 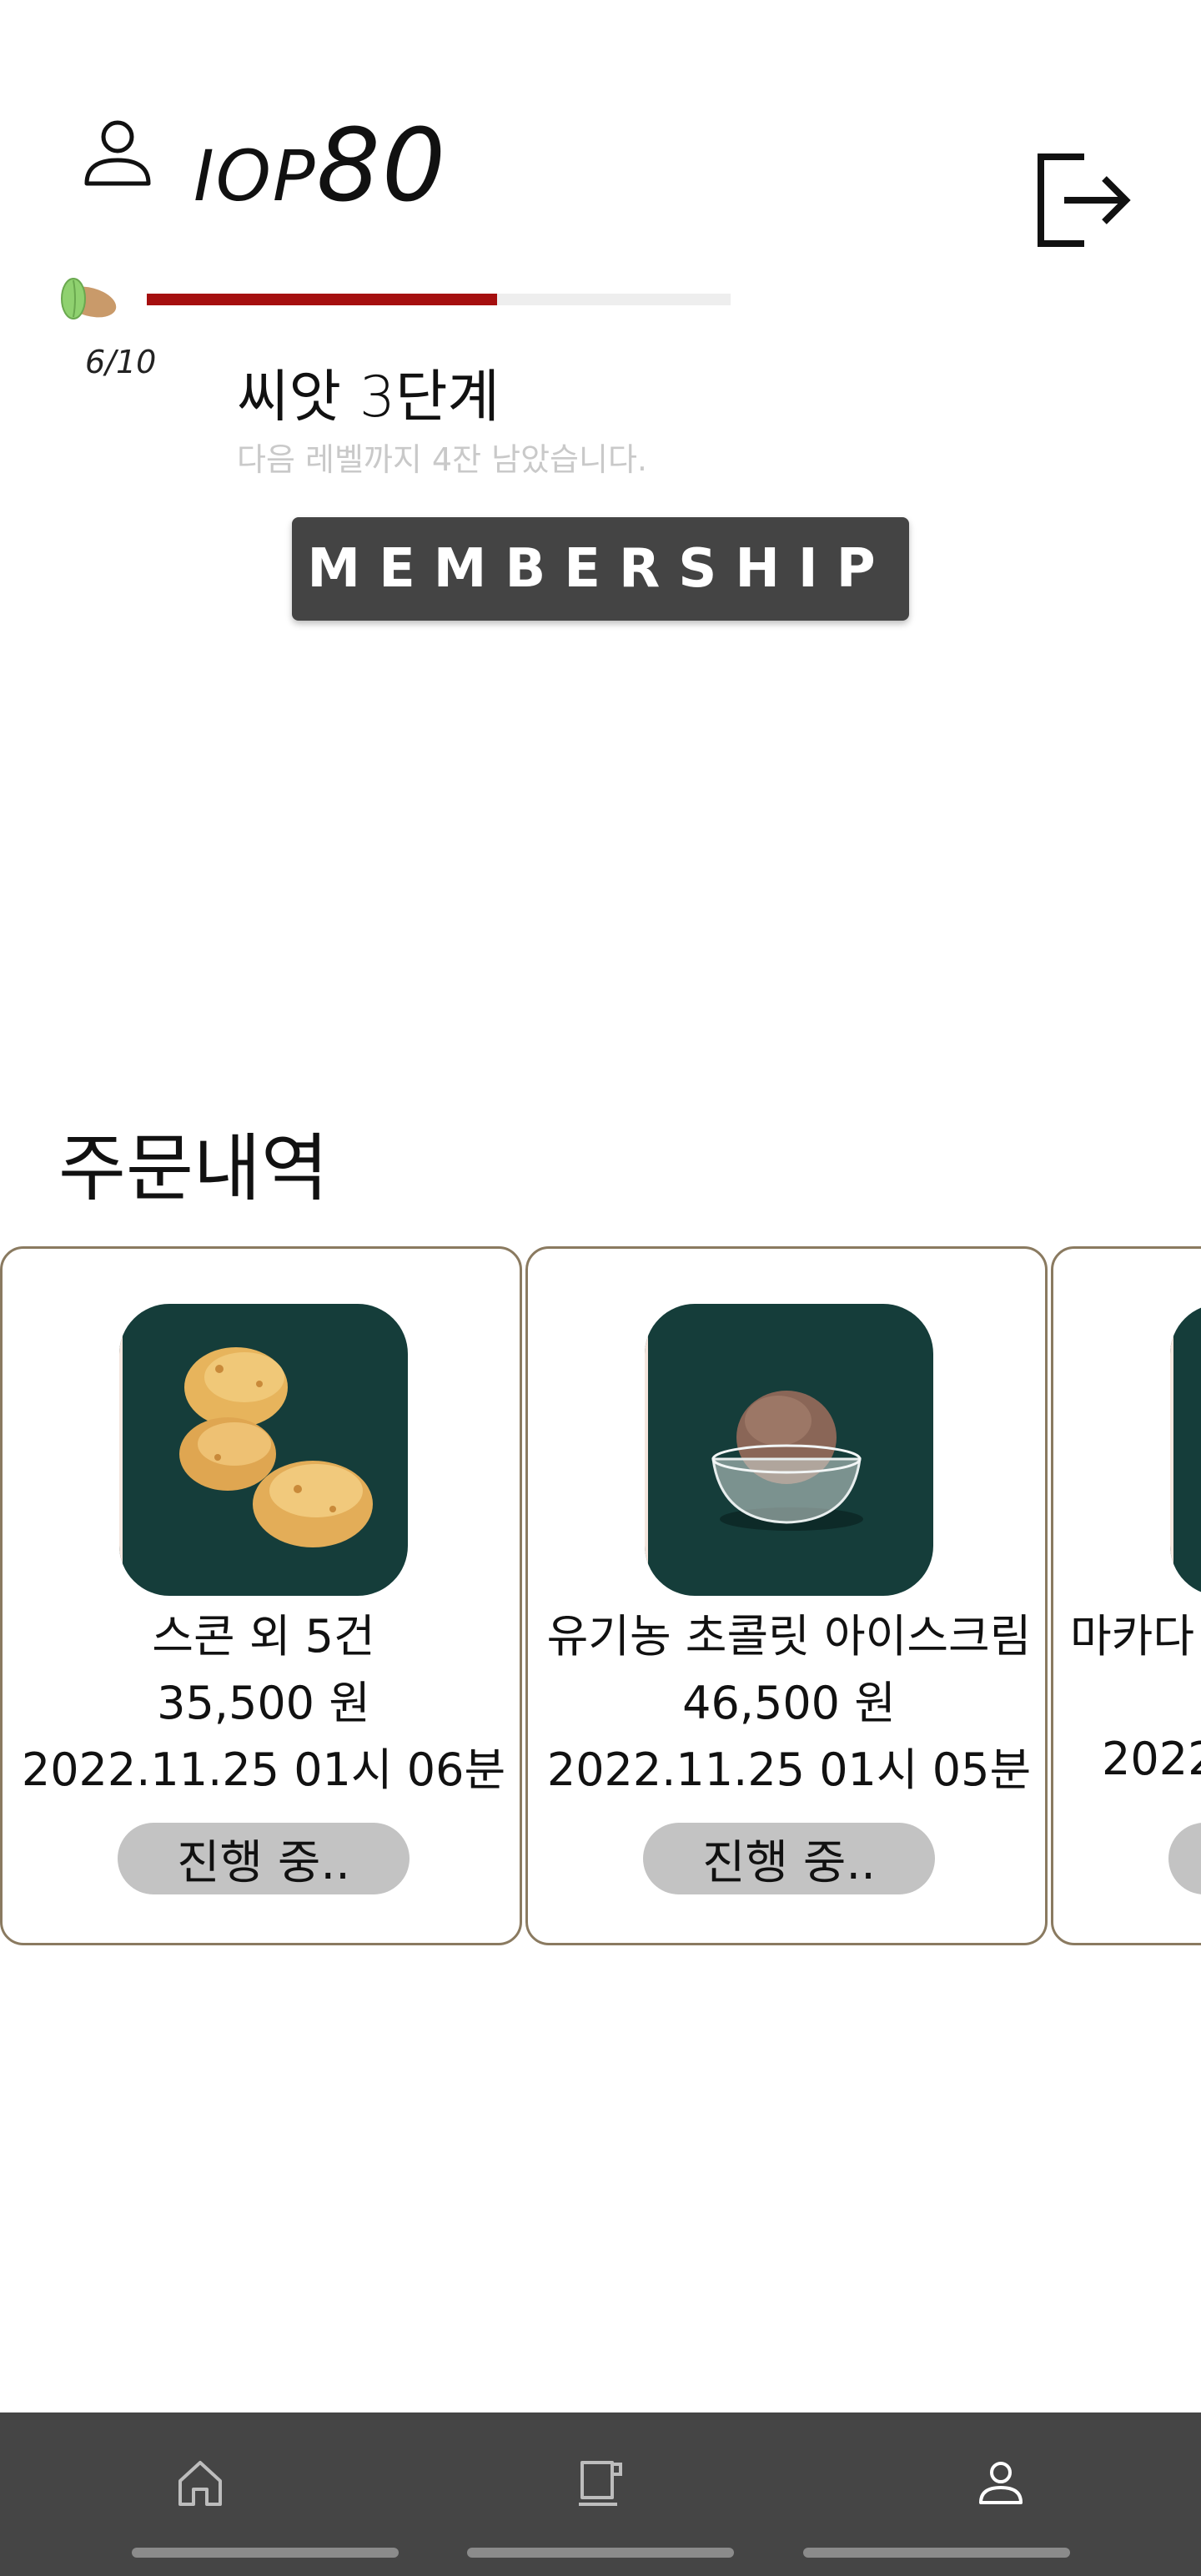 I want to click on home-icon, so click(x=200, y=2483).